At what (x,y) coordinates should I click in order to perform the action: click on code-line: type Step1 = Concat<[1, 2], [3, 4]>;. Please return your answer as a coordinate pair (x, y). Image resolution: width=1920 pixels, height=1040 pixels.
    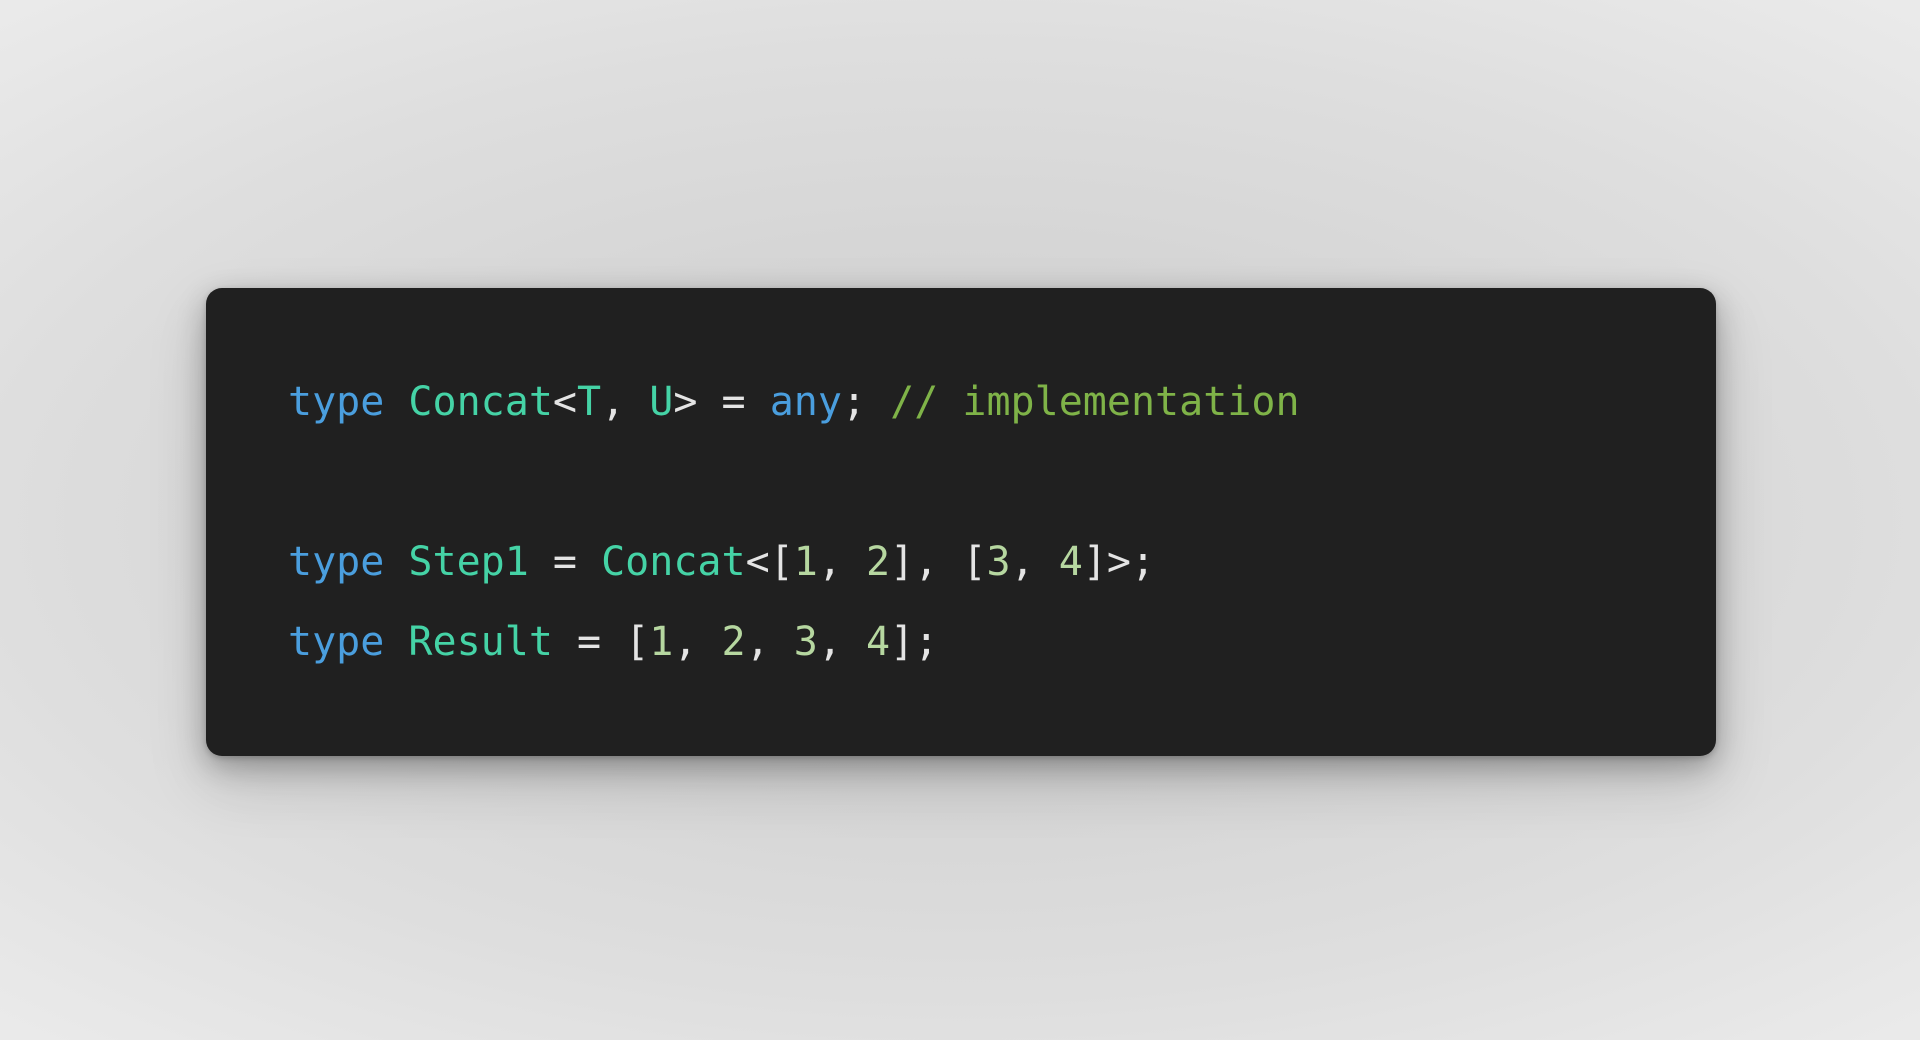
    Looking at the image, I should click on (1002, 562).